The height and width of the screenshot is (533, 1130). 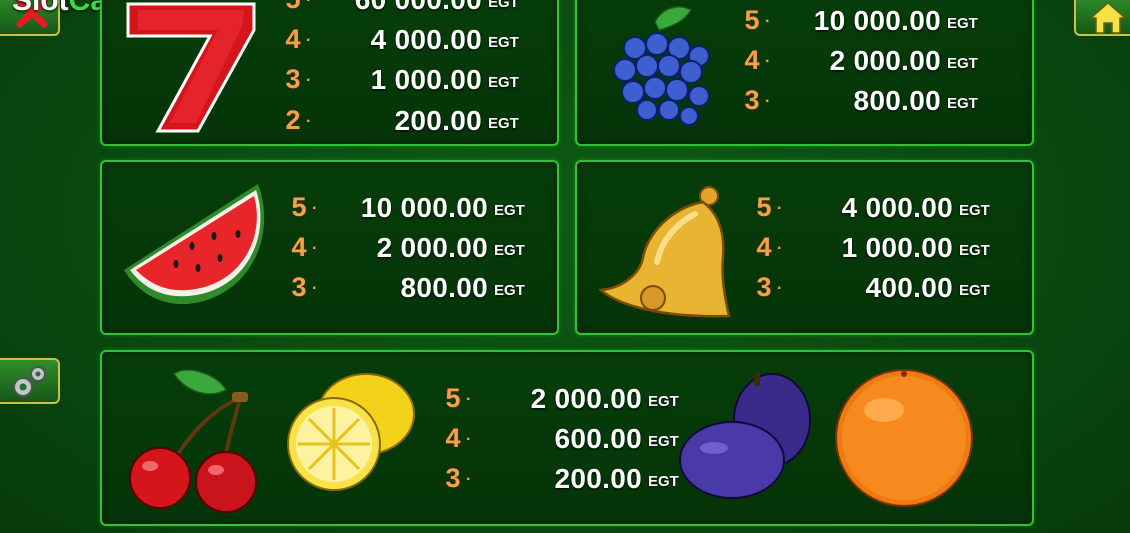 I want to click on pay-row: 3 · 1 000.00 EGT, so click(x=412, y=82).